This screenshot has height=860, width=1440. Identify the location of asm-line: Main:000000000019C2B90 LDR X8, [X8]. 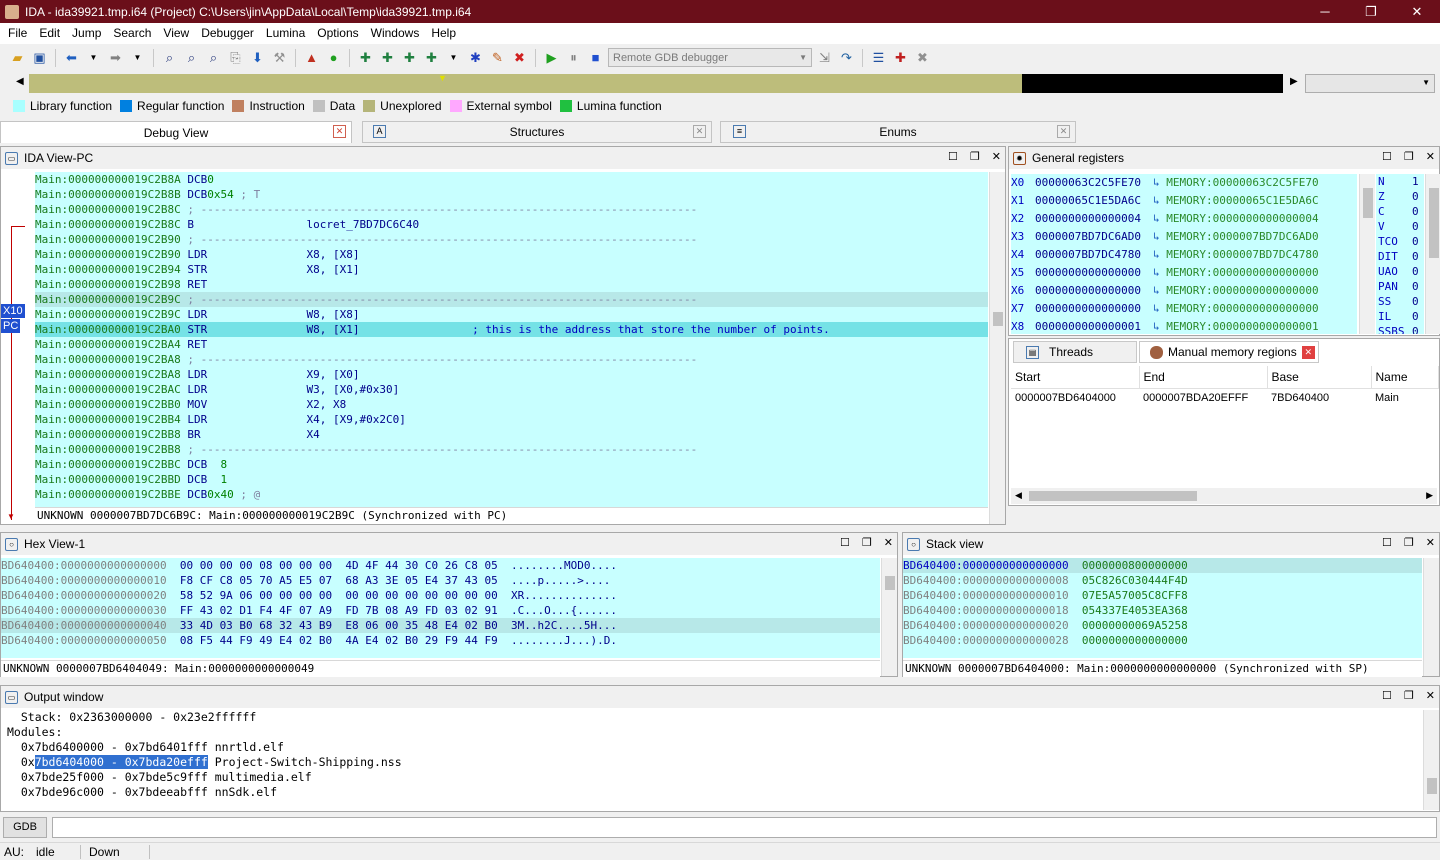
(511, 254).